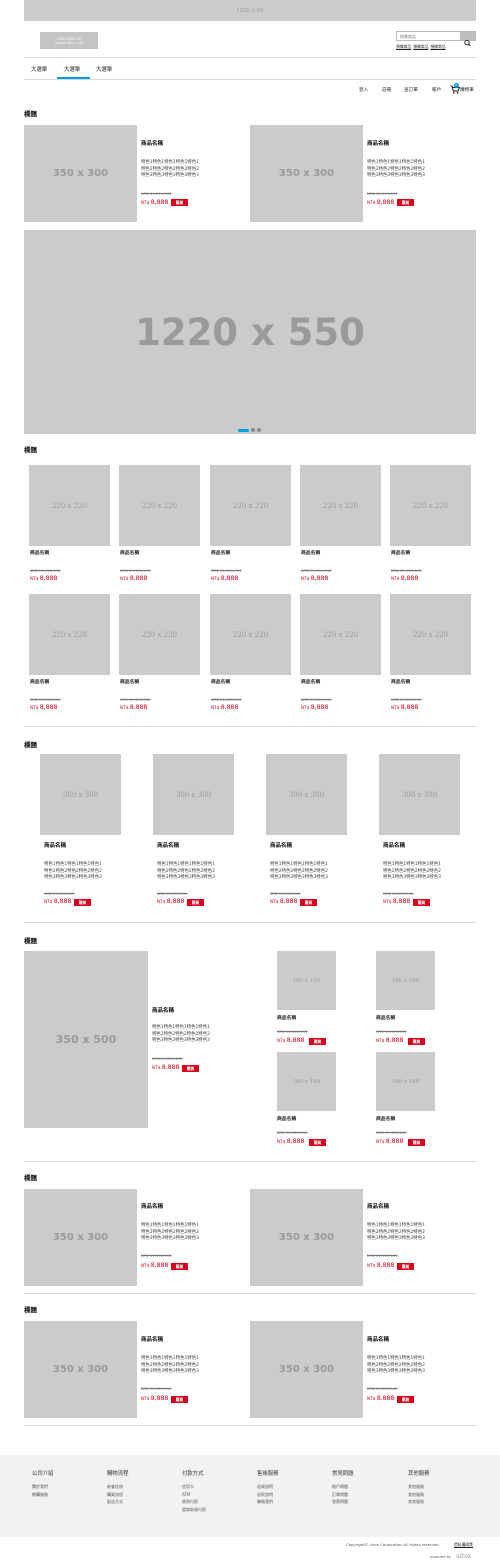  I want to click on search-box, so click(436, 39).